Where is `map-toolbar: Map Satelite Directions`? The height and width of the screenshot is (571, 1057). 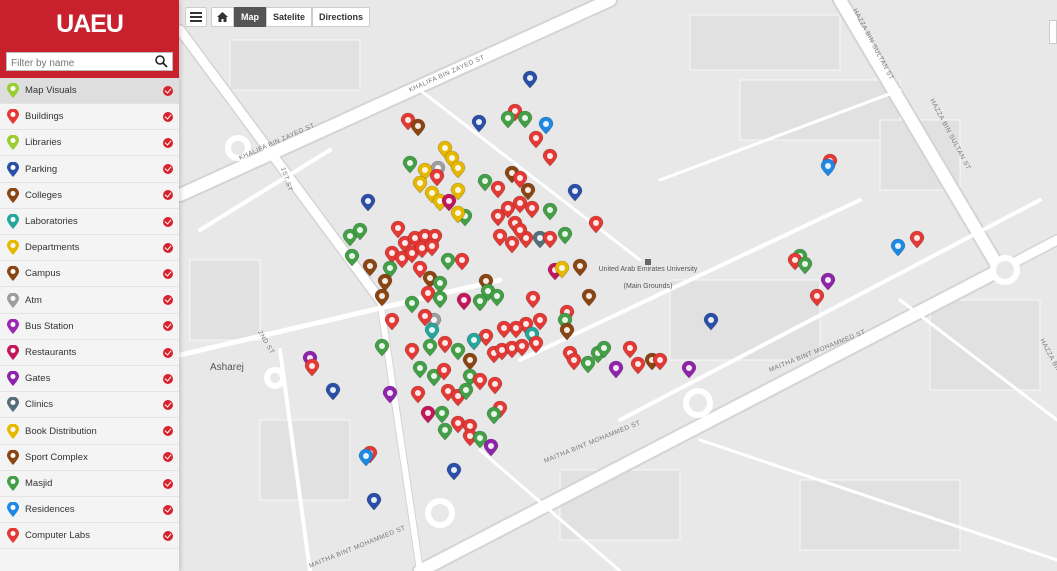
map-toolbar: Map Satelite Directions is located at coordinates (278, 17).